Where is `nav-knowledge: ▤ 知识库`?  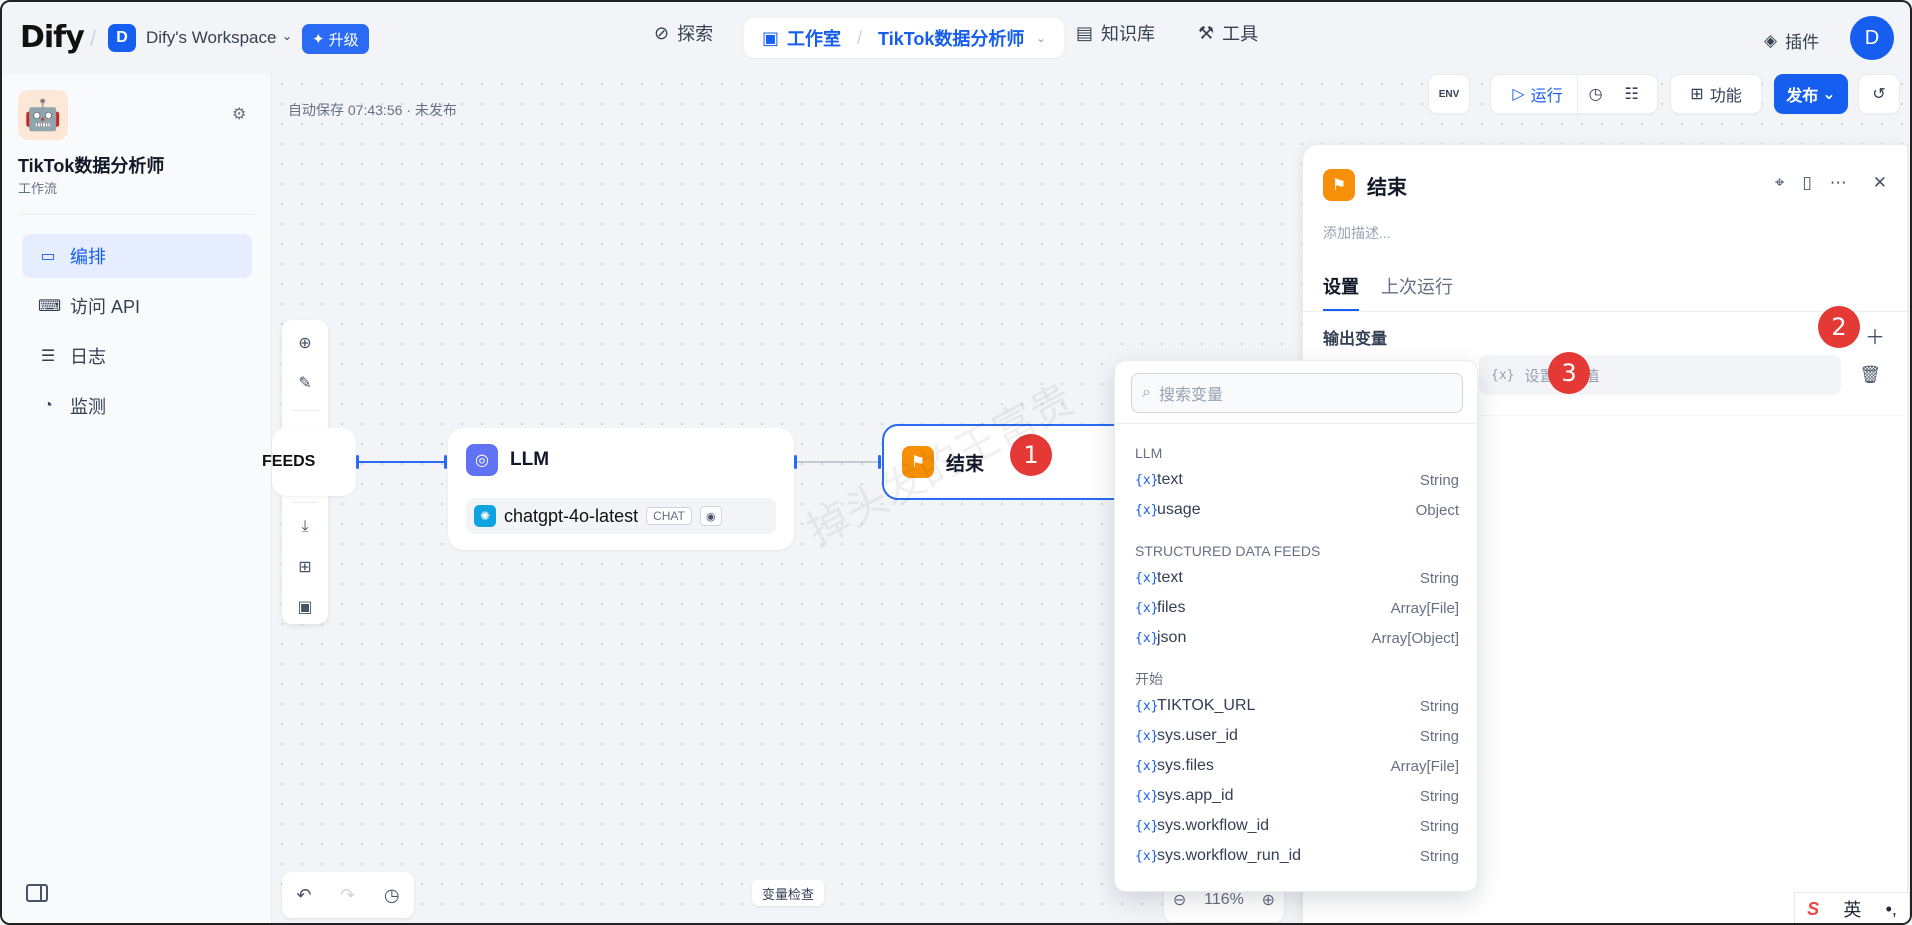
nav-knowledge: ▤ 知识库 is located at coordinates (1115, 33).